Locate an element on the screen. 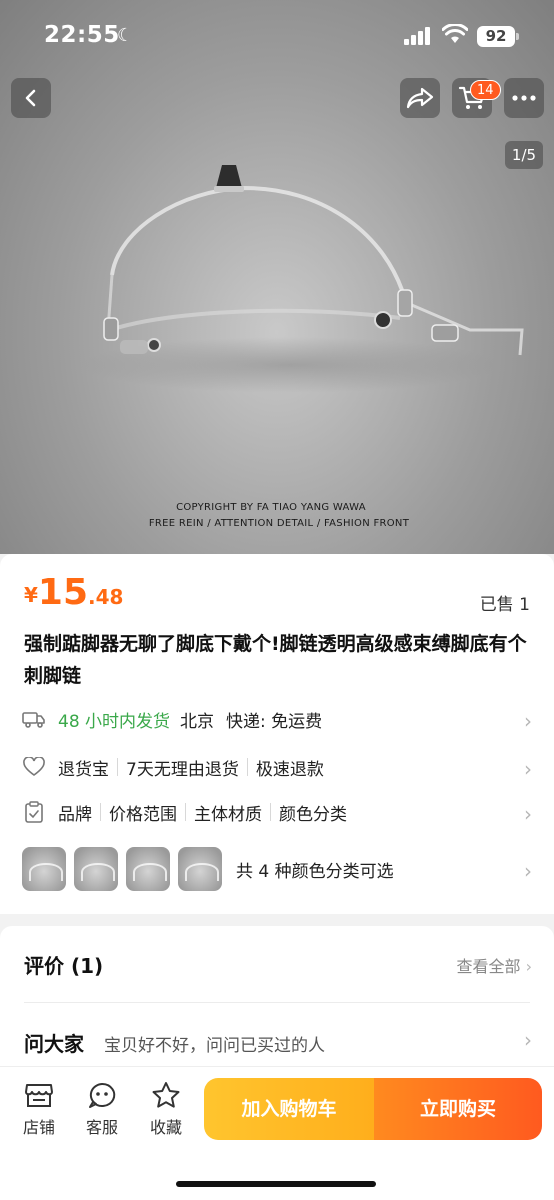 Image resolution: width=554 pixels, height=1200 pixels. service-face-icon is located at coordinates (102, 1095).